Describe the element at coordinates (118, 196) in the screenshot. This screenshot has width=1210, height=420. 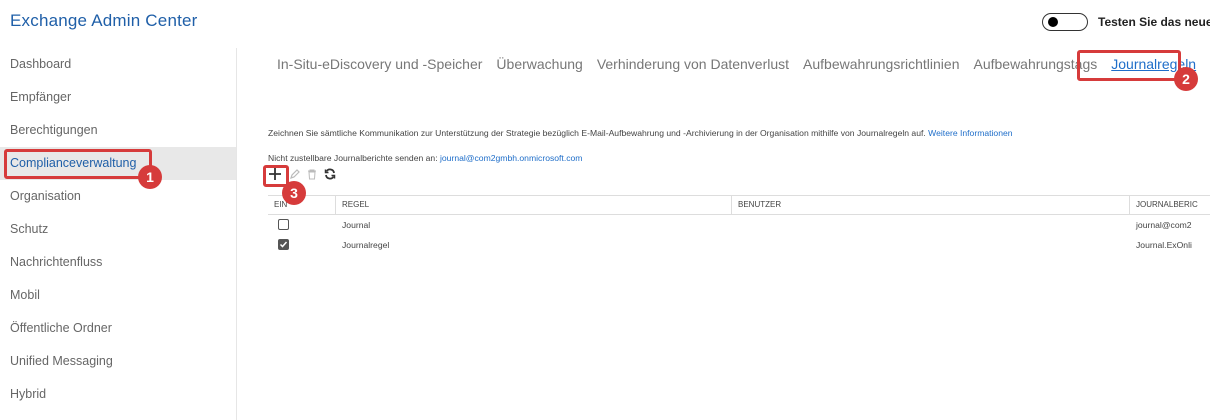
I see `sidebar-item-organization: Organisation` at that location.